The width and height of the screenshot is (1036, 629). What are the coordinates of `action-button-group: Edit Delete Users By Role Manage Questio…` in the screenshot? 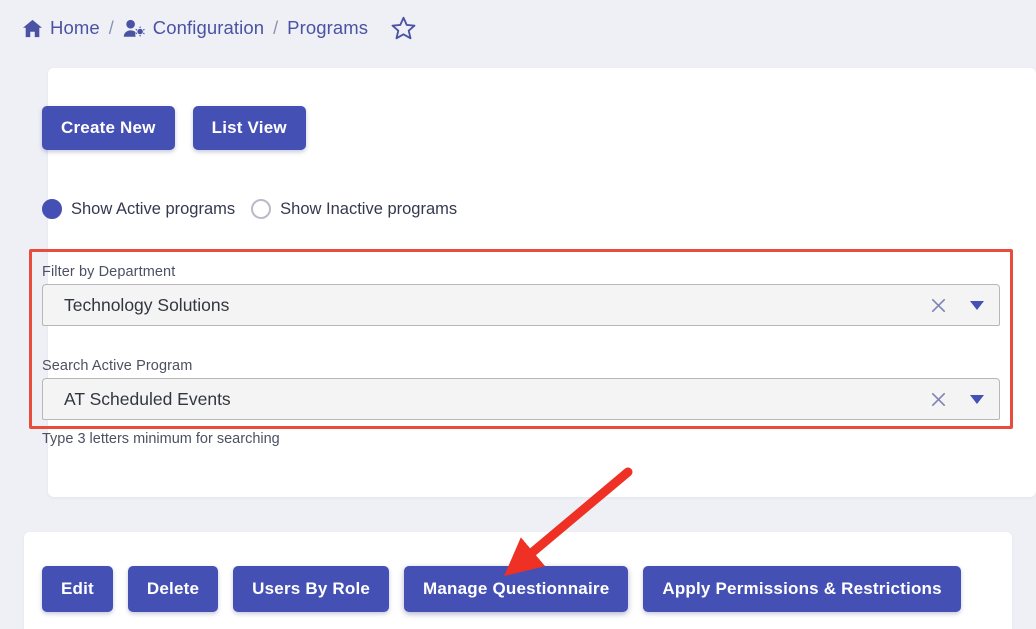 It's located at (501, 589).